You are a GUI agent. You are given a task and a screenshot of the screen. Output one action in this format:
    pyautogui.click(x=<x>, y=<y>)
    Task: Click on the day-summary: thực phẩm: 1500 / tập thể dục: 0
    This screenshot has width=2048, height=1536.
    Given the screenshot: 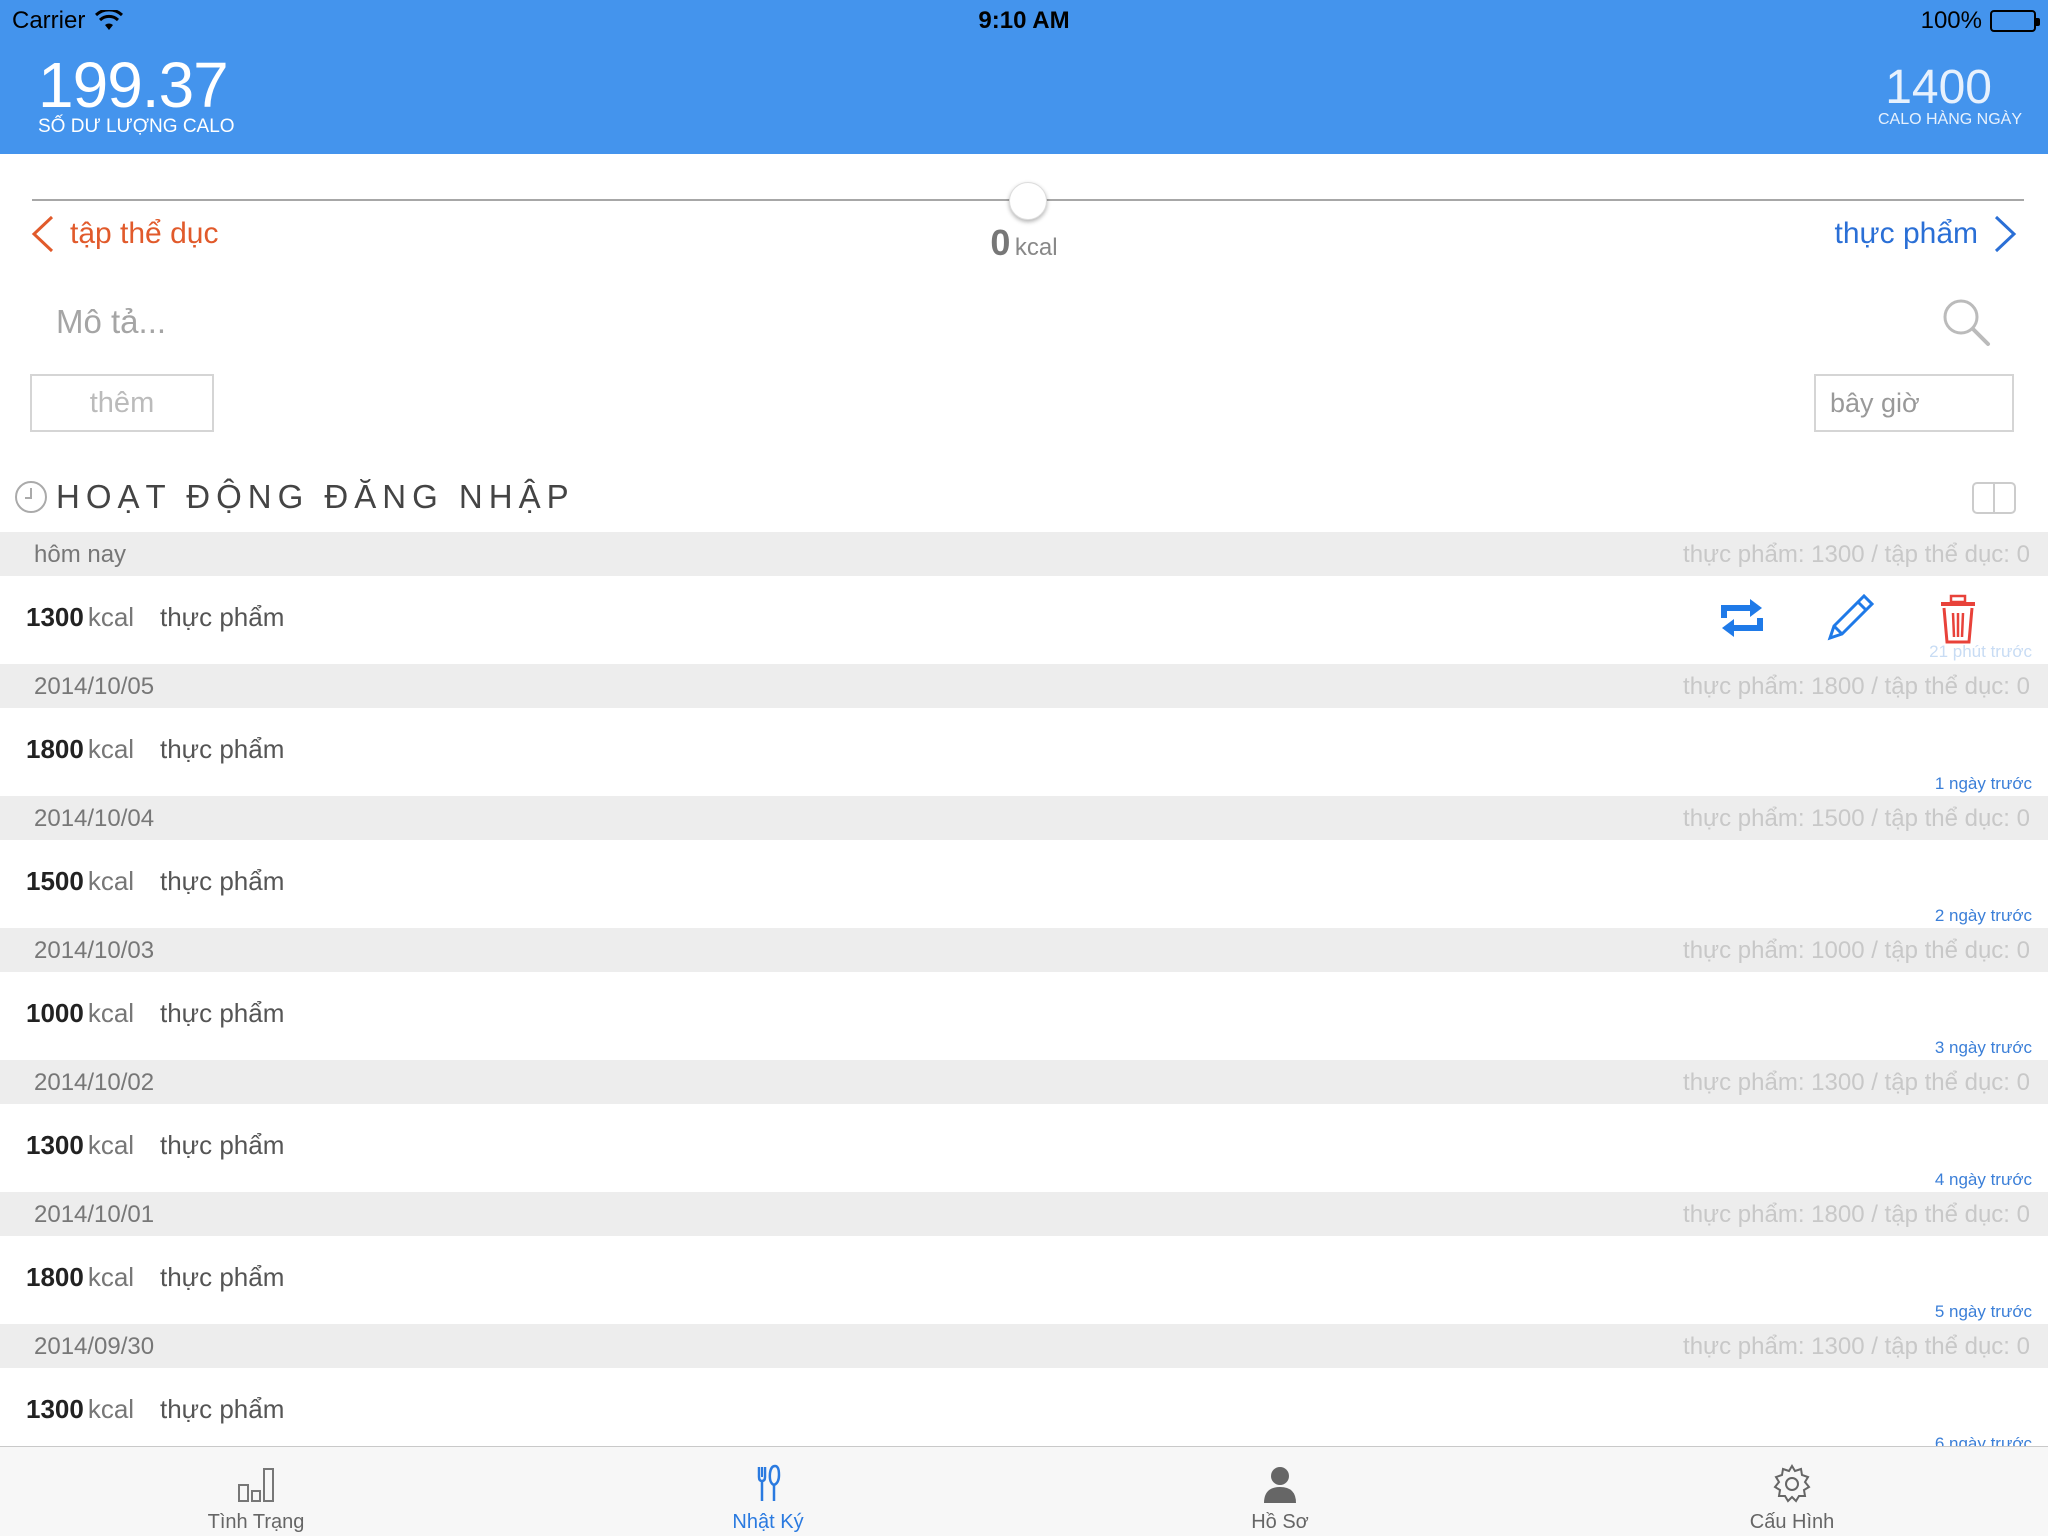 What is the action you would take?
    pyautogui.click(x=1856, y=818)
    